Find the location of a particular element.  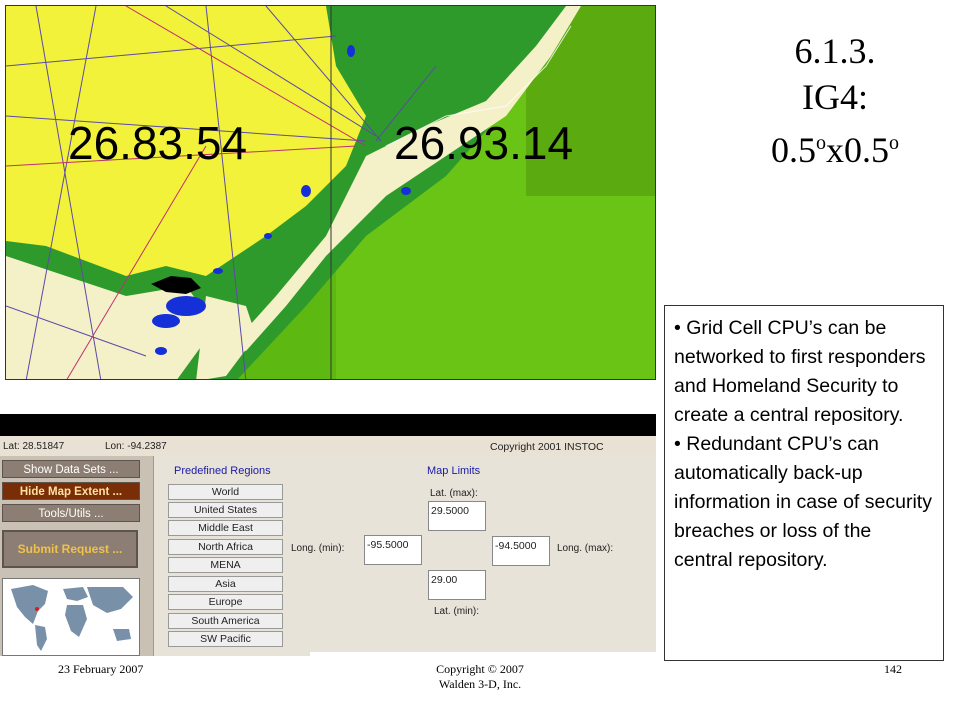

status-copyright: Copyright 2001 INSTOC is located at coordinates (547, 447).